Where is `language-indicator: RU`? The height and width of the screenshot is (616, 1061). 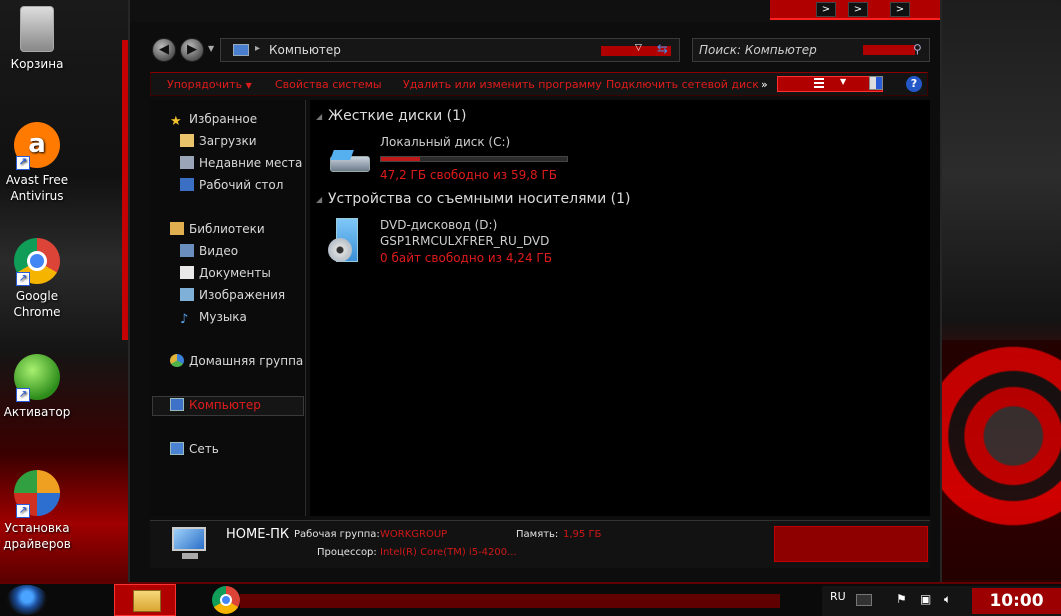
language-indicator: RU is located at coordinates (838, 596).